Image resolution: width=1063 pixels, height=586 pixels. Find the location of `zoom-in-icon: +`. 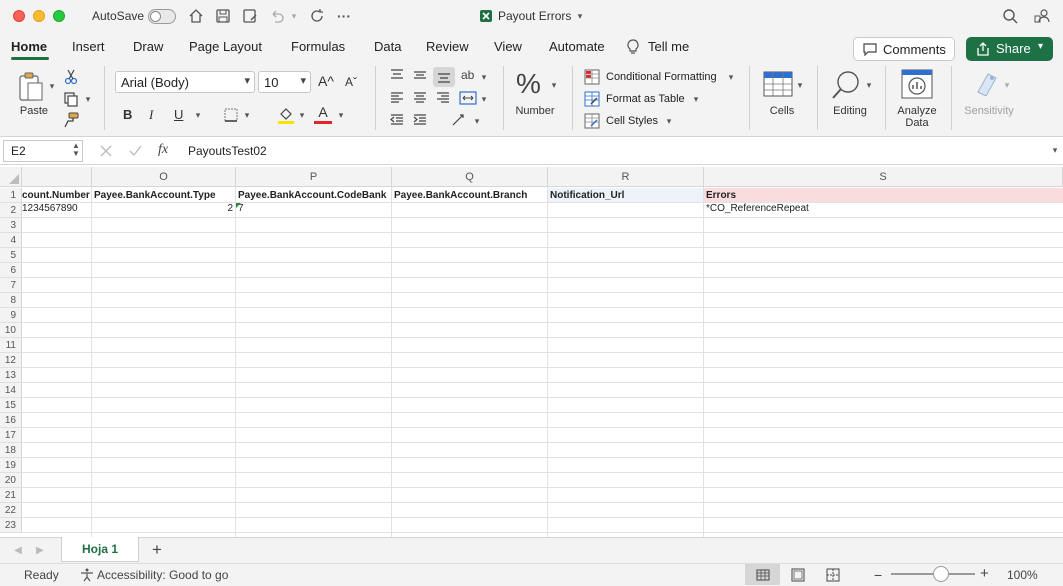

zoom-in-icon: + is located at coordinates (984, 573).